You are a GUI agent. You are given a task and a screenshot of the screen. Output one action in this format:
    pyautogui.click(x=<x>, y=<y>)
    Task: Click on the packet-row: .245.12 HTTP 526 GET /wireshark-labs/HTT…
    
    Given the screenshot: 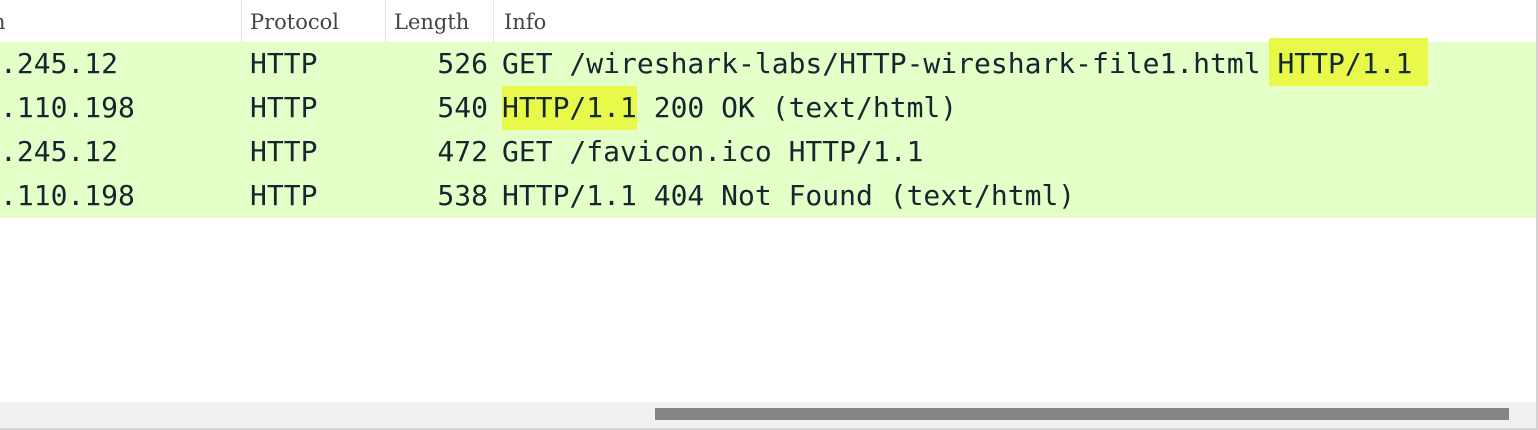 What is the action you would take?
    pyautogui.click(x=768, y=64)
    